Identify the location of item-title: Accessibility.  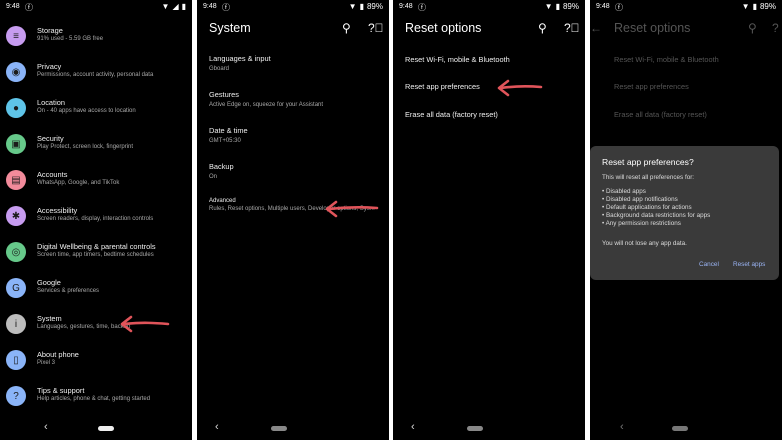
(57, 210).